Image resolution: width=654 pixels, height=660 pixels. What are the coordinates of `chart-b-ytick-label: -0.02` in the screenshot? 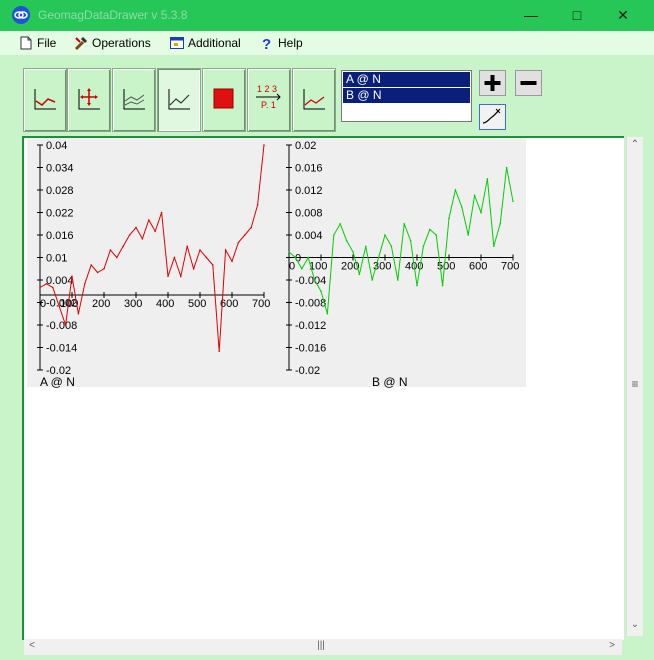 It's located at (307, 371).